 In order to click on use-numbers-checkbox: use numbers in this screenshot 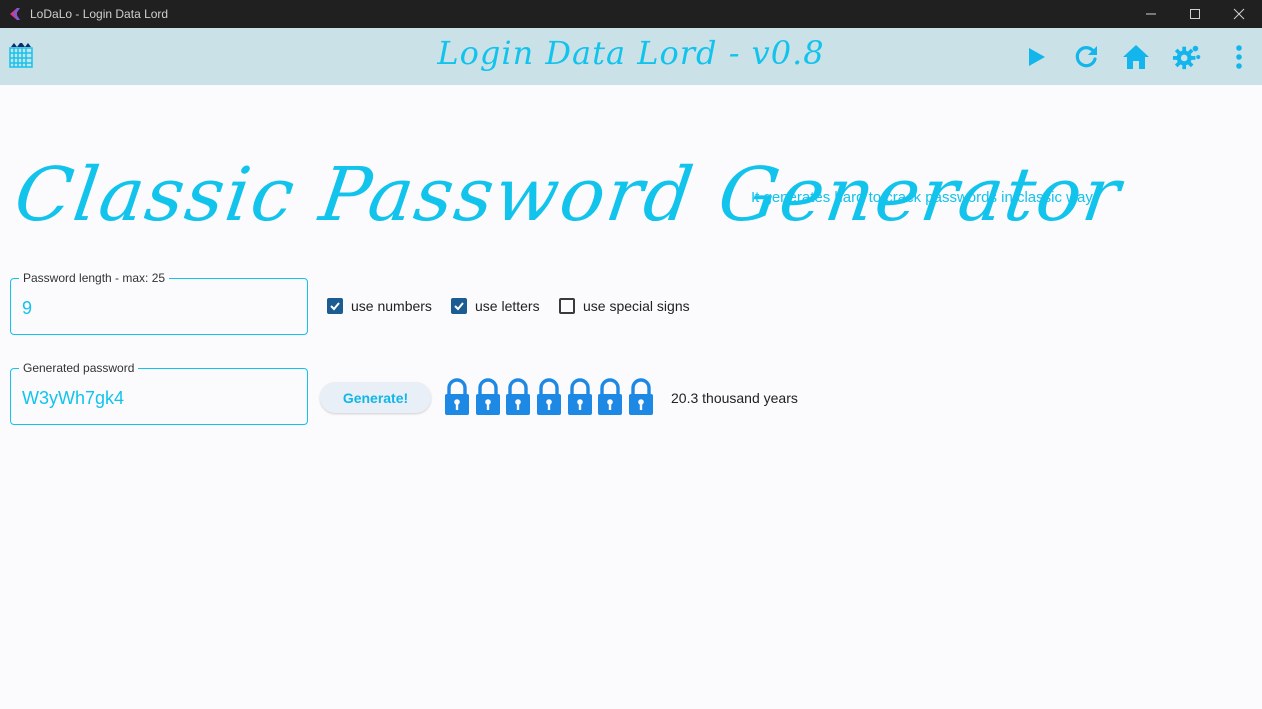, I will do `click(379, 306)`.